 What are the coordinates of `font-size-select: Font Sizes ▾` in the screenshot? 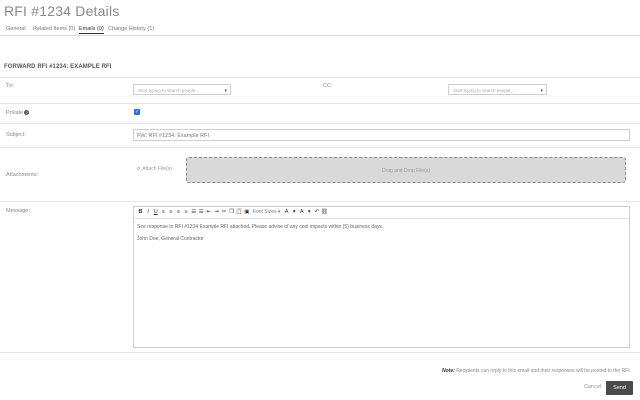 It's located at (267, 212).